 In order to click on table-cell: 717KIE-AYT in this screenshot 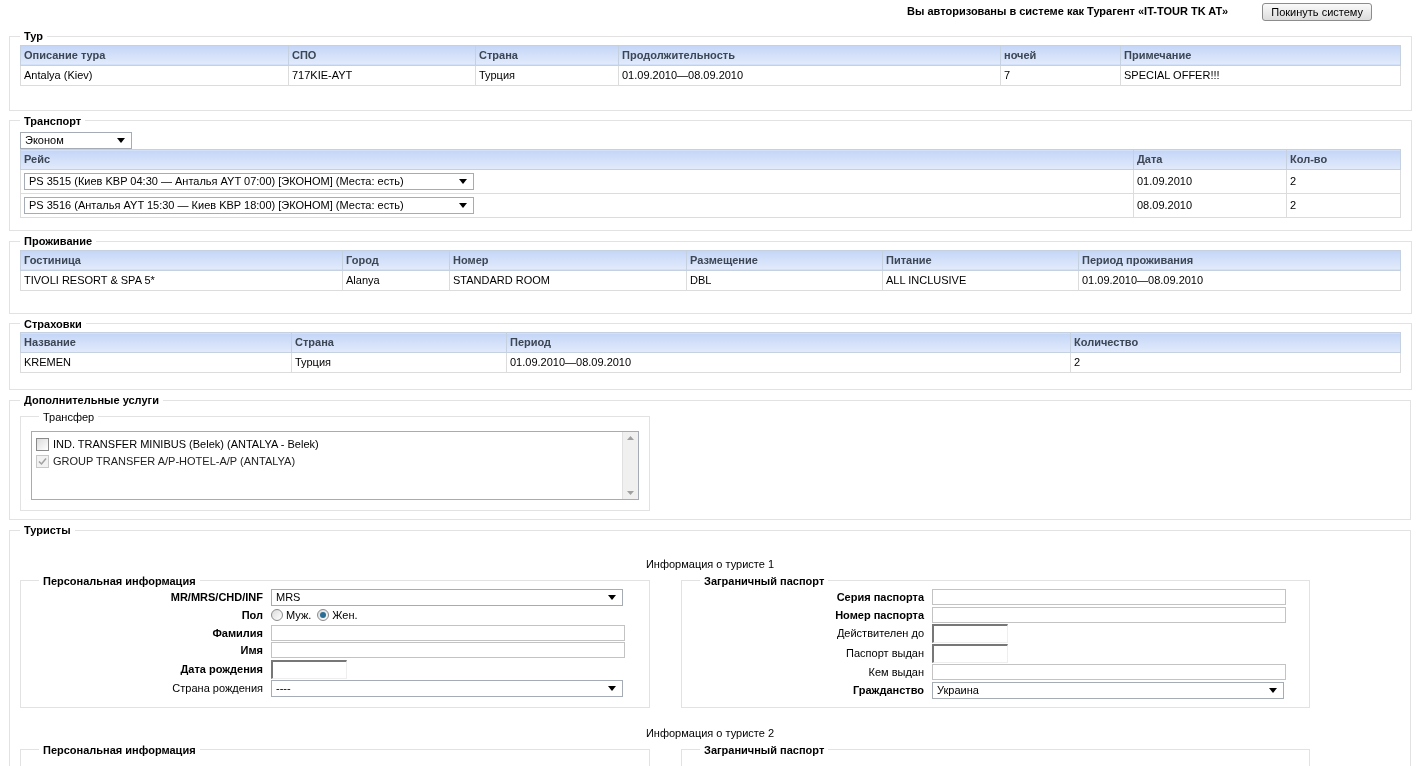, I will do `click(382, 75)`.